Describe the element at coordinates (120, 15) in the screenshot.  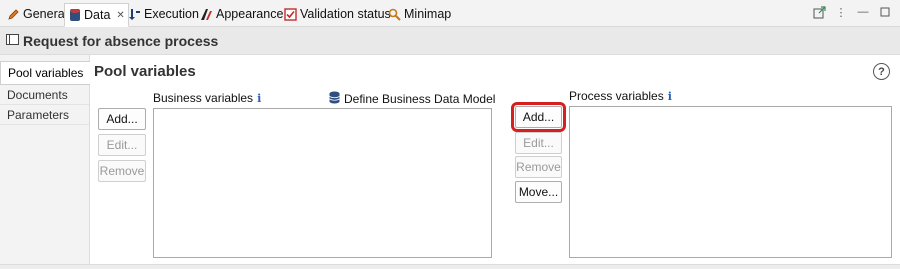
I see `close-tab-icon: ✕` at that location.